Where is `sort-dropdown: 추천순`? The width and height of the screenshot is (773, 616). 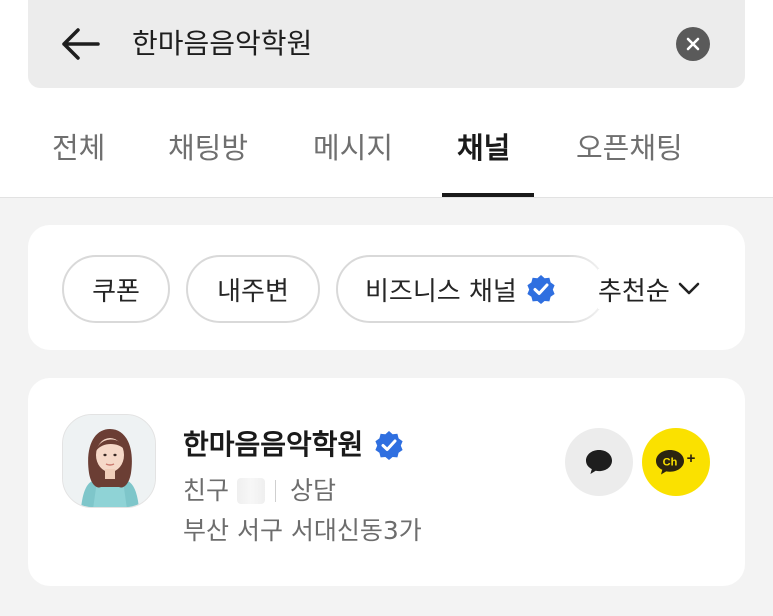
sort-dropdown: 추천순 is located at coordinates (649, 289).